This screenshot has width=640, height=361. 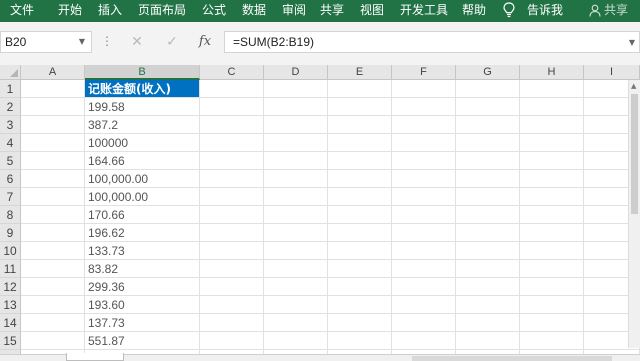 What do you see at coordinates (296, 251) in the screenshot?
I see `cell-d10` at bounding box center [296, 251].